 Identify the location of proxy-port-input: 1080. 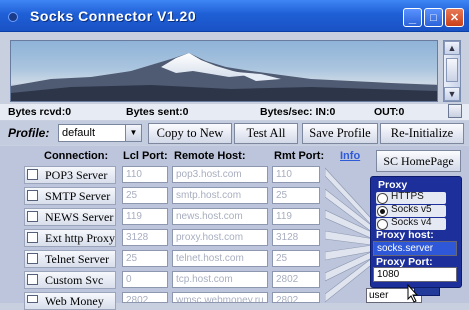
(415, 274).